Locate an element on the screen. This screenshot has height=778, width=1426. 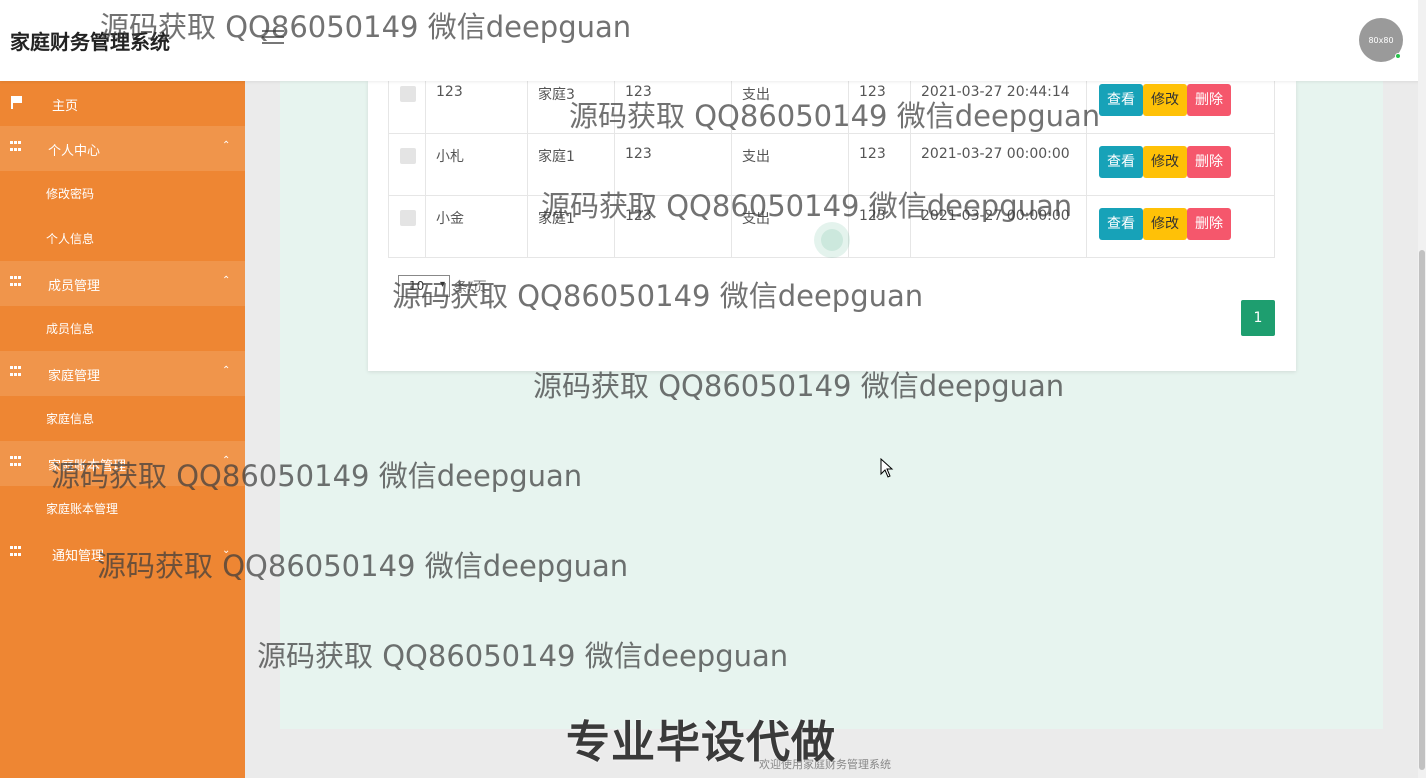
per-page-label: 条/页 is located at coordinates (470, 288).